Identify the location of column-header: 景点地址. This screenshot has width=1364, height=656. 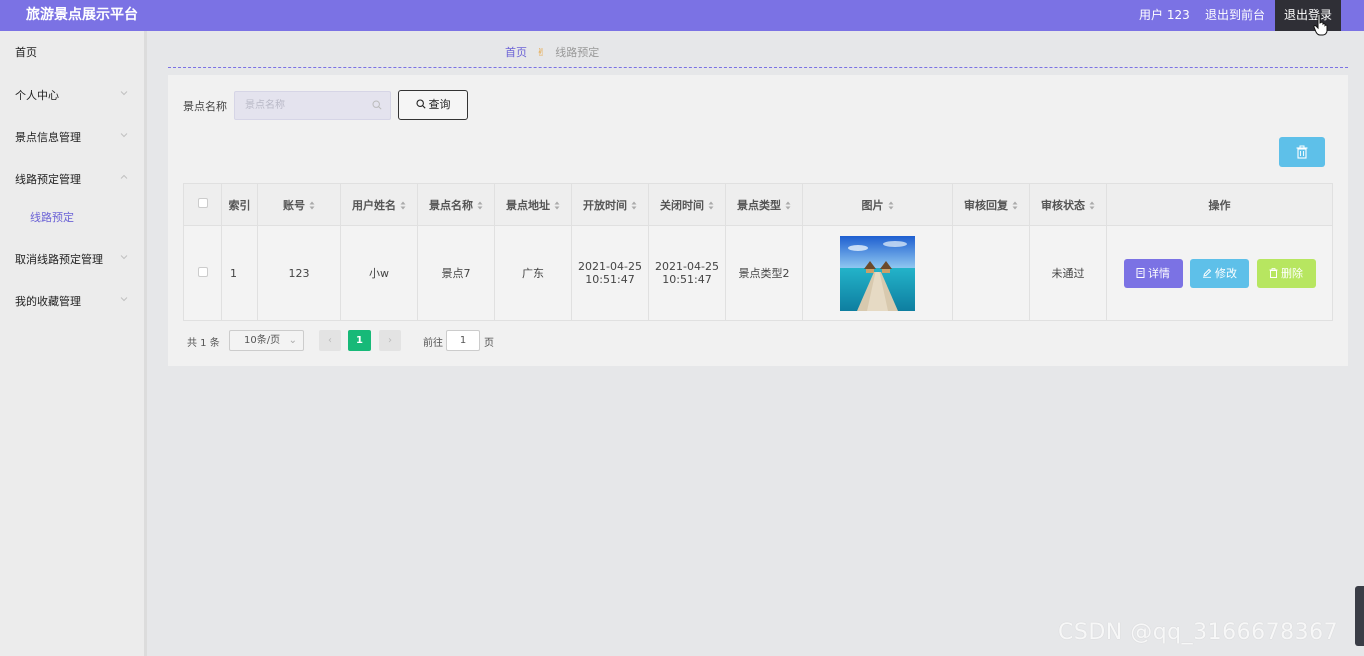
(533, 204).